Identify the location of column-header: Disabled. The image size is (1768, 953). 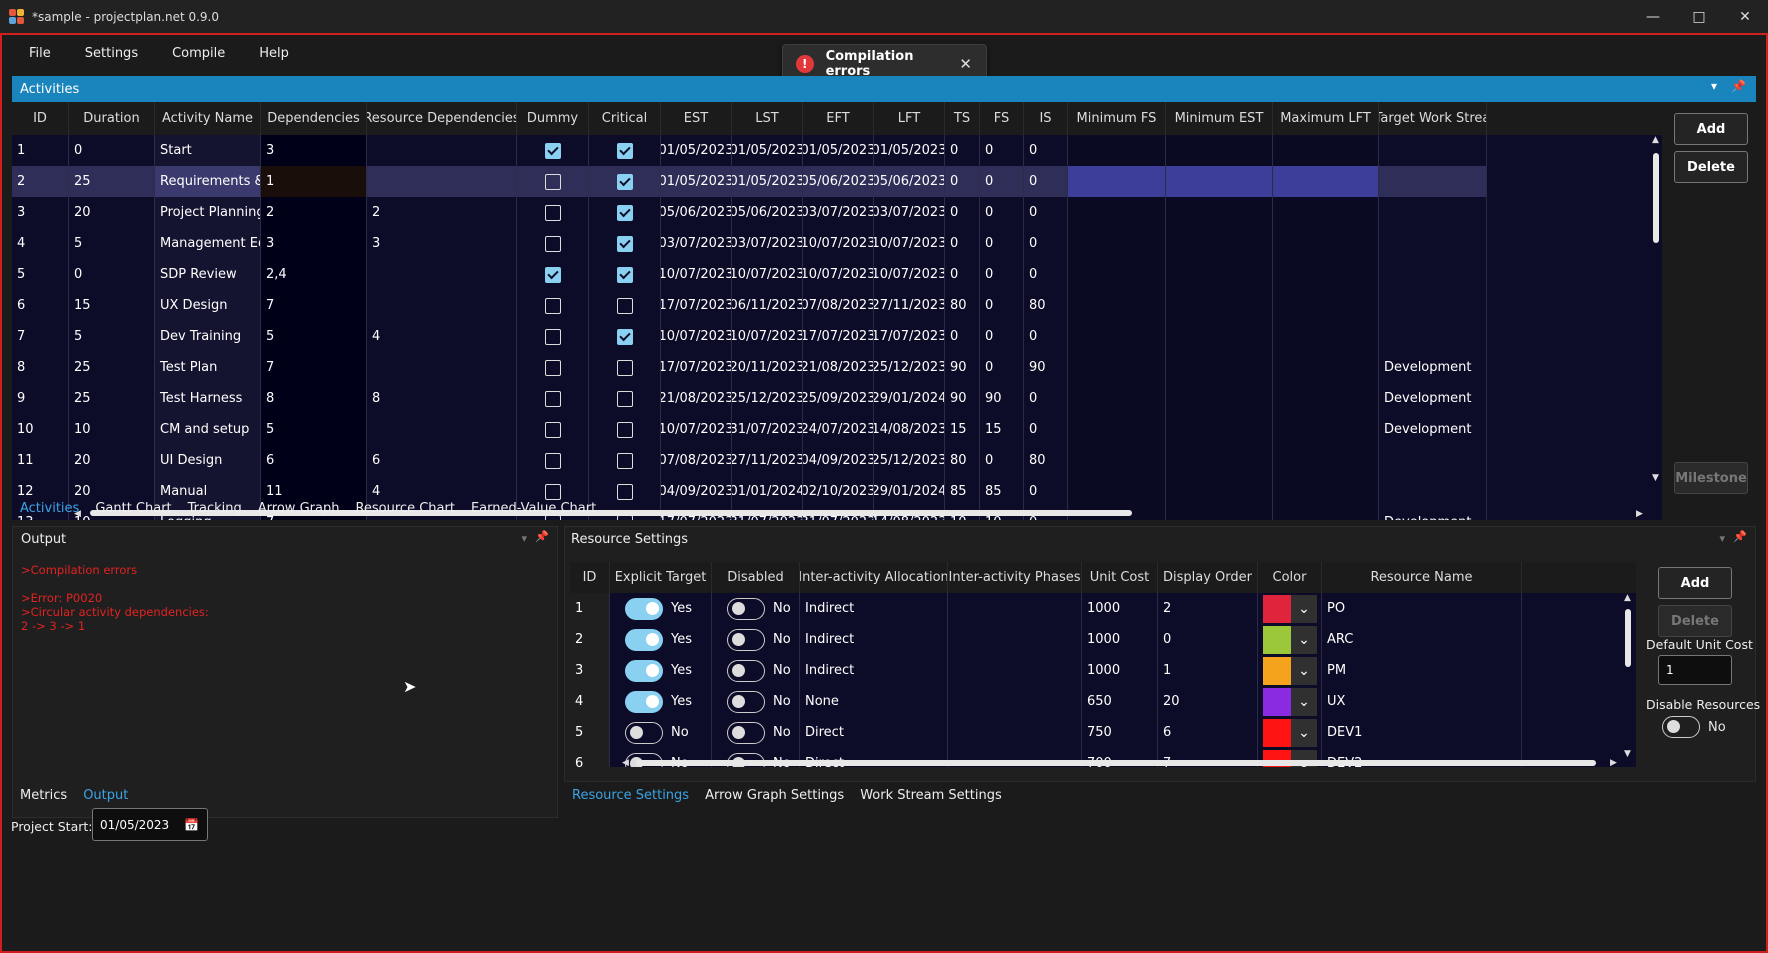
(756, 577).